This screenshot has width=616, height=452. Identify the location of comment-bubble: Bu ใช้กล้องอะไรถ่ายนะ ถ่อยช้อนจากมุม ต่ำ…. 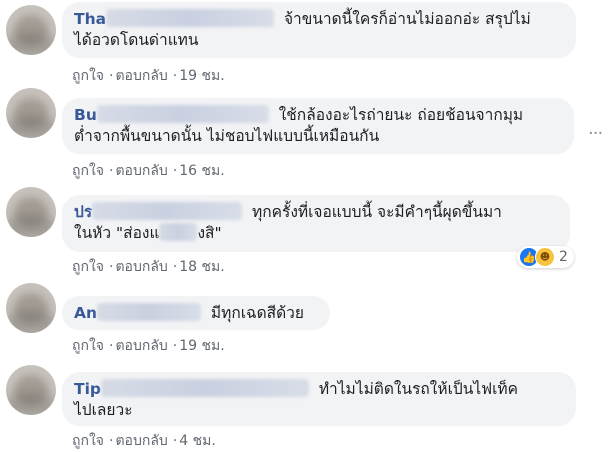
(318, 126).